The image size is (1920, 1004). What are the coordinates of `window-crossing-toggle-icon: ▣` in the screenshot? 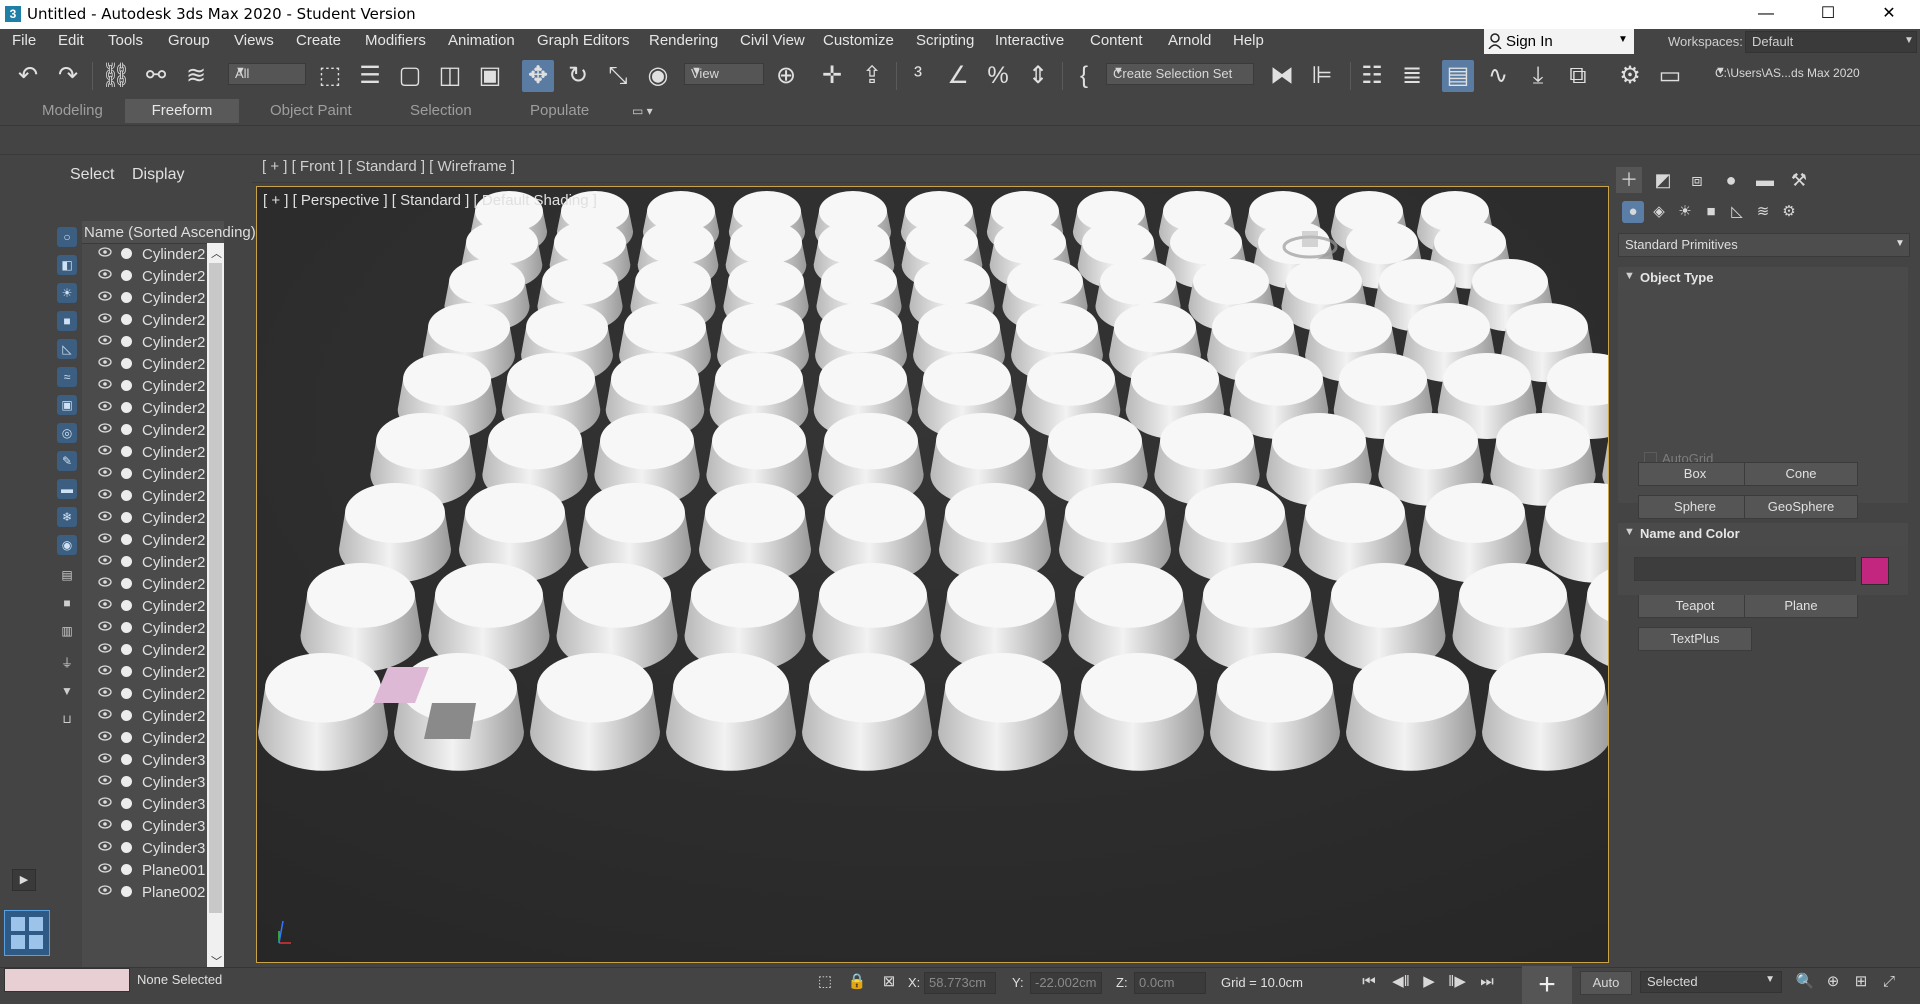 It's located at (490, 76).